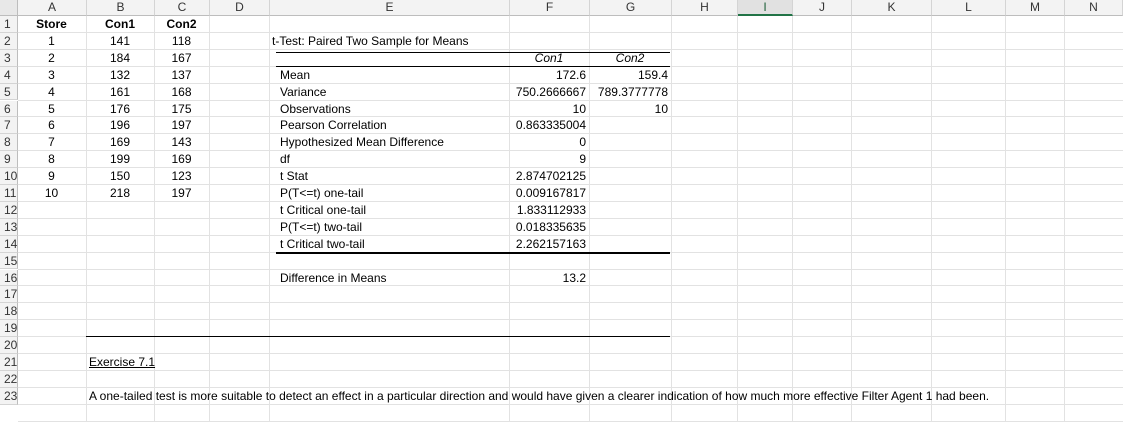  What do you see at coordinates (9, 24) in the screenshot?
I see `row-header-1: 1` at bounding box center [9, 24].